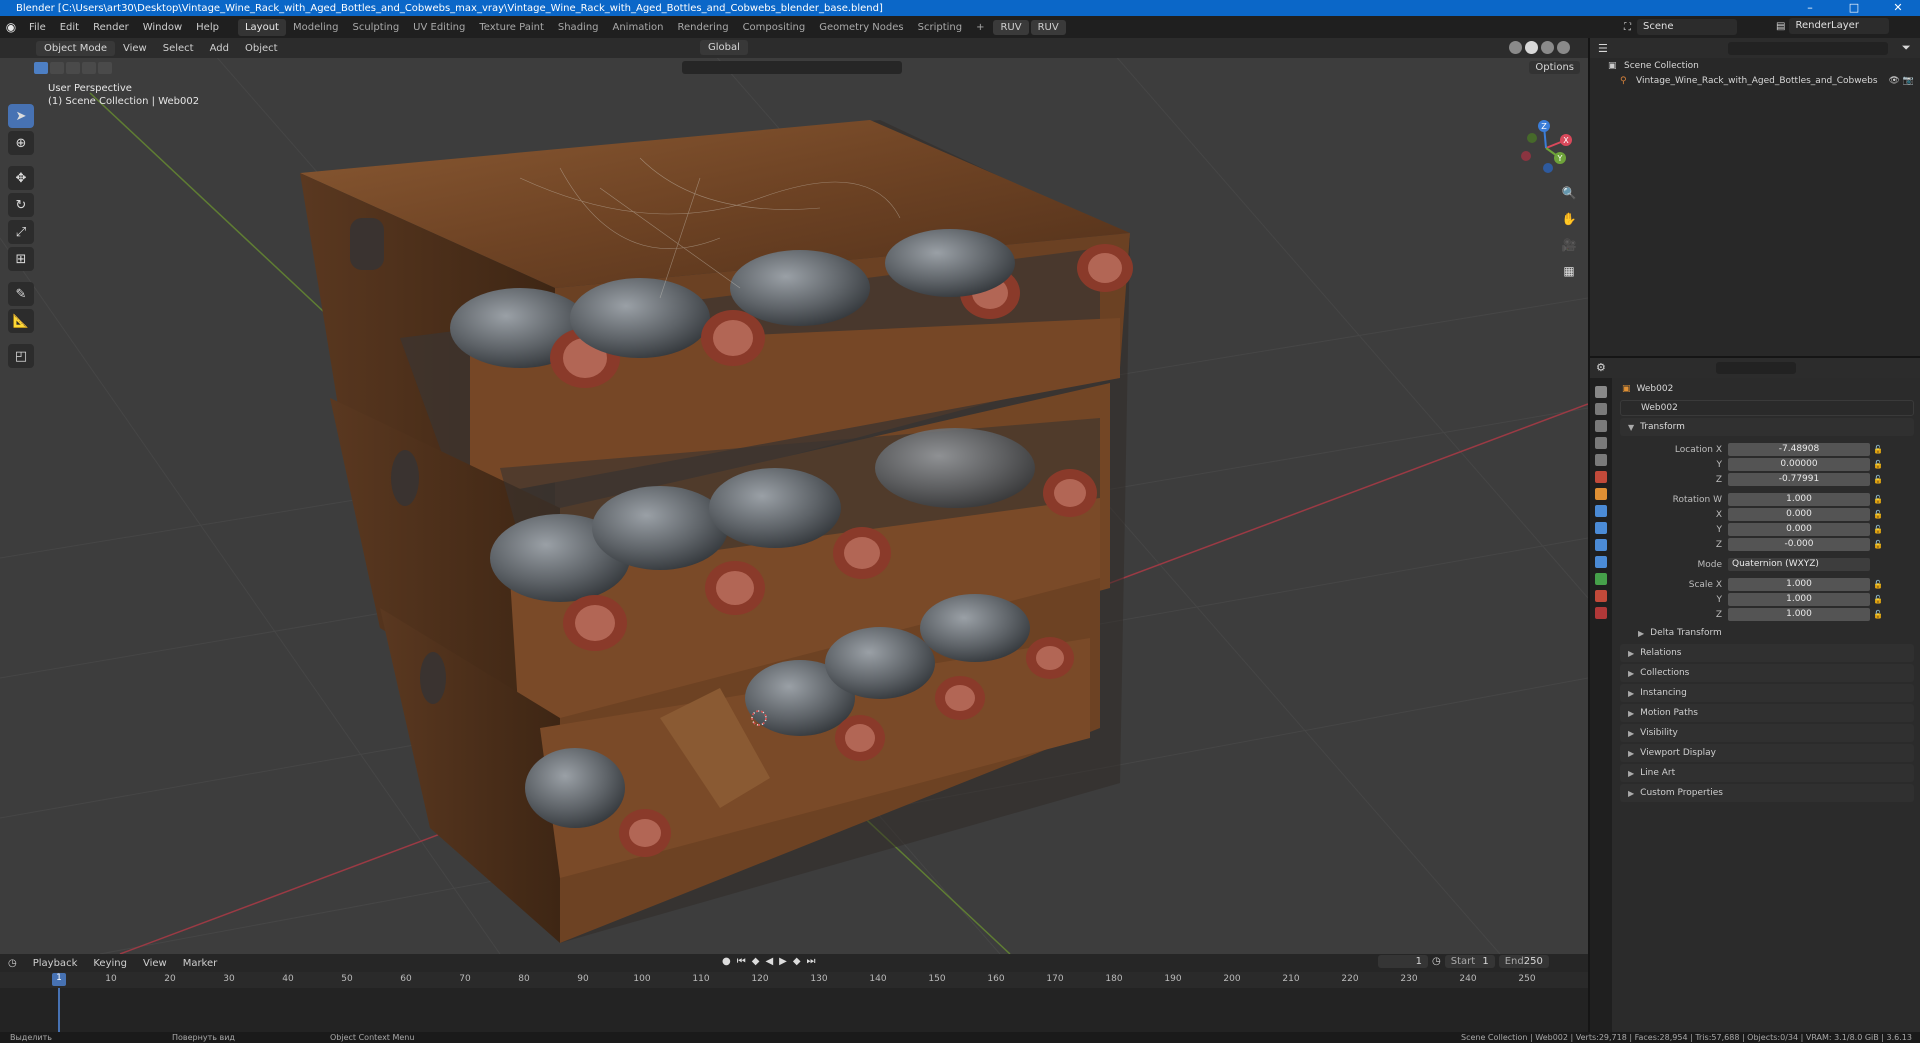 The height and width of the screenshot is (1043, 1920). I want to click on modifier-tab-icon, so click(1601, 511).